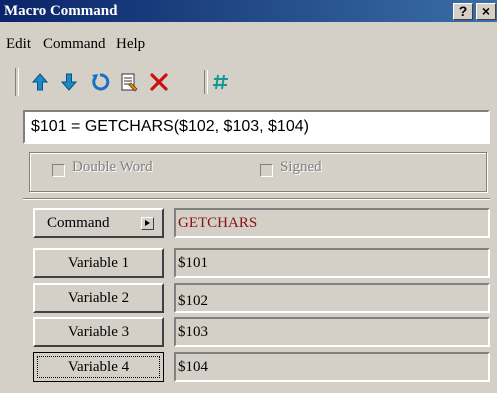 This screenshot has height=393, width=499. What do you see at coordinates (486, 11) in the screenshot?
I see `close-button: ×` at bounding box center [486, 11].